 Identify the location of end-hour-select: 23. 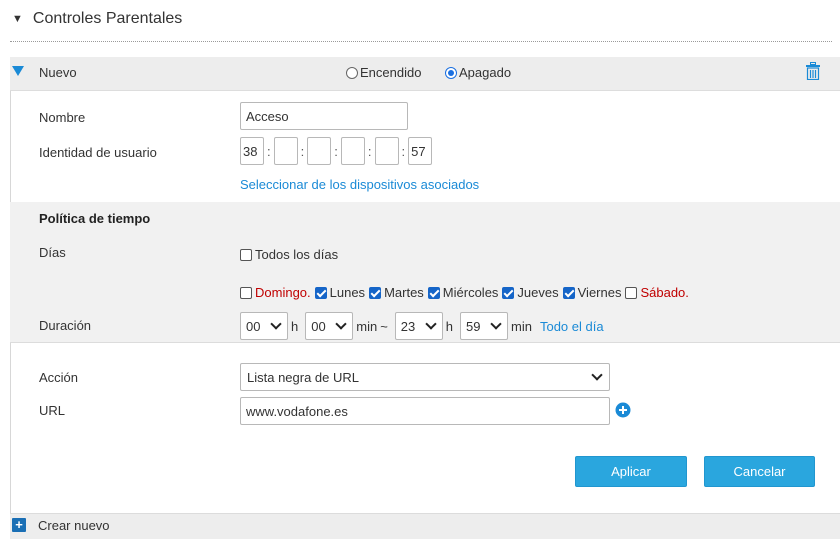
(418, 326).